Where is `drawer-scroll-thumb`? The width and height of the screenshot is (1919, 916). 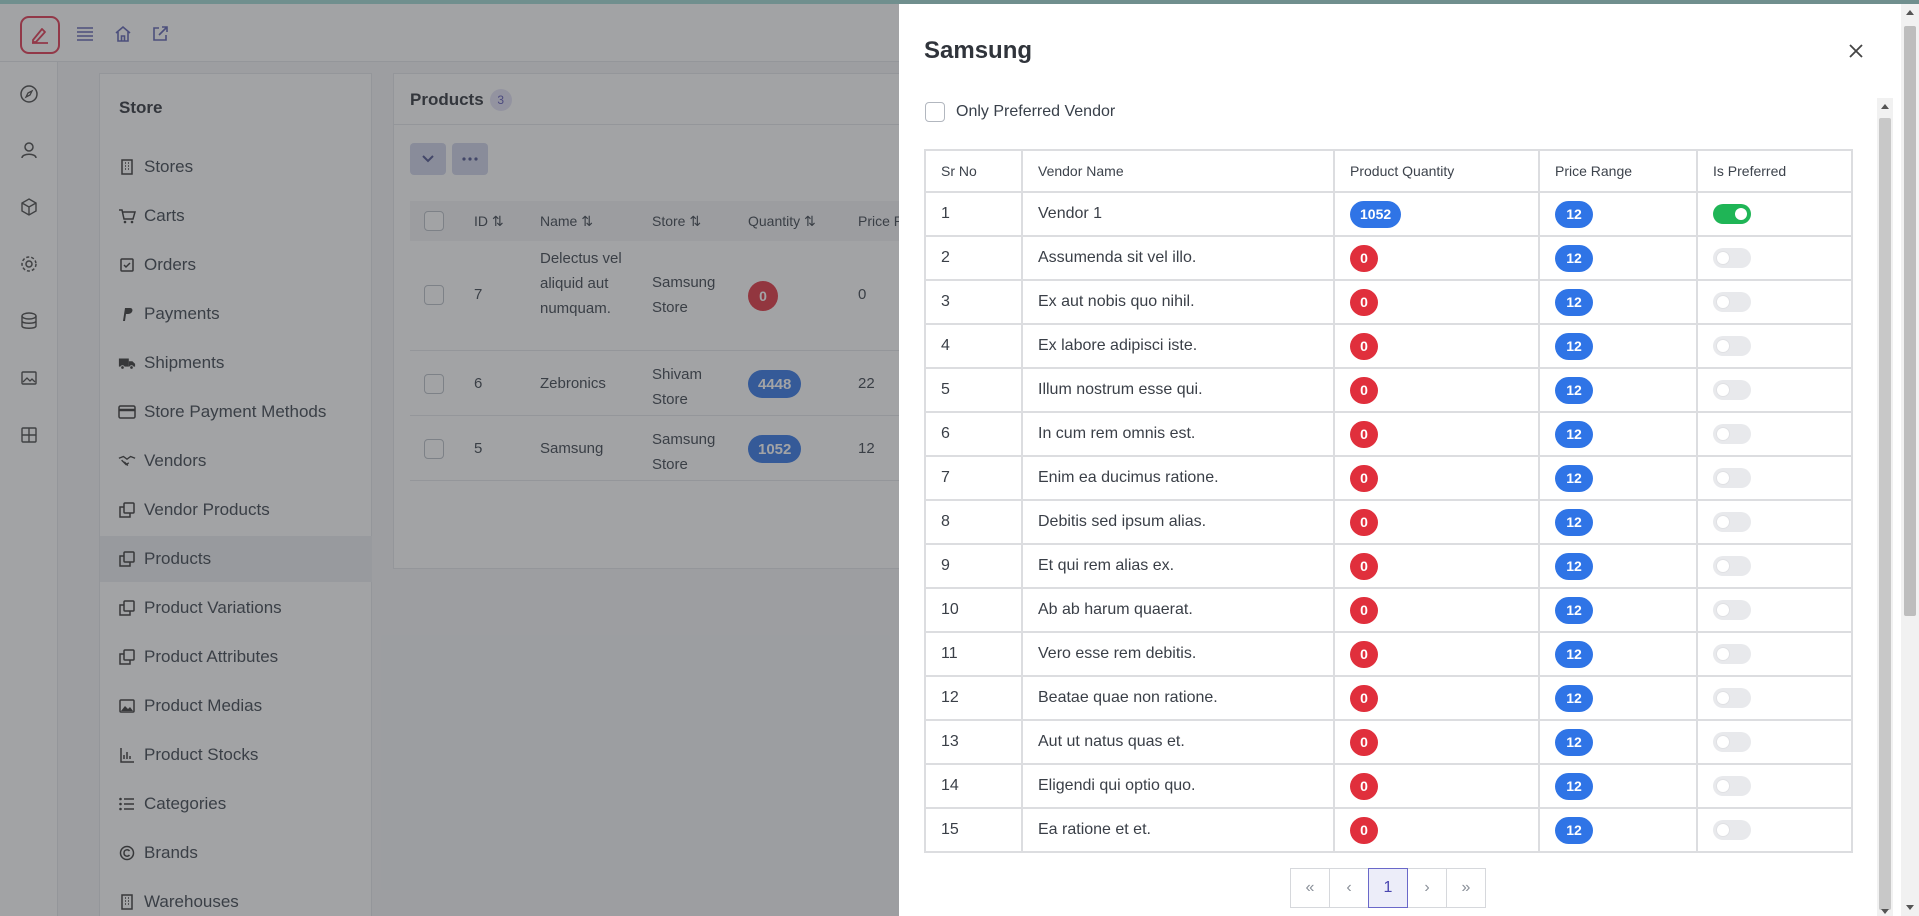
drawer-scroll-thumb is located at coordinates (1885, 514).